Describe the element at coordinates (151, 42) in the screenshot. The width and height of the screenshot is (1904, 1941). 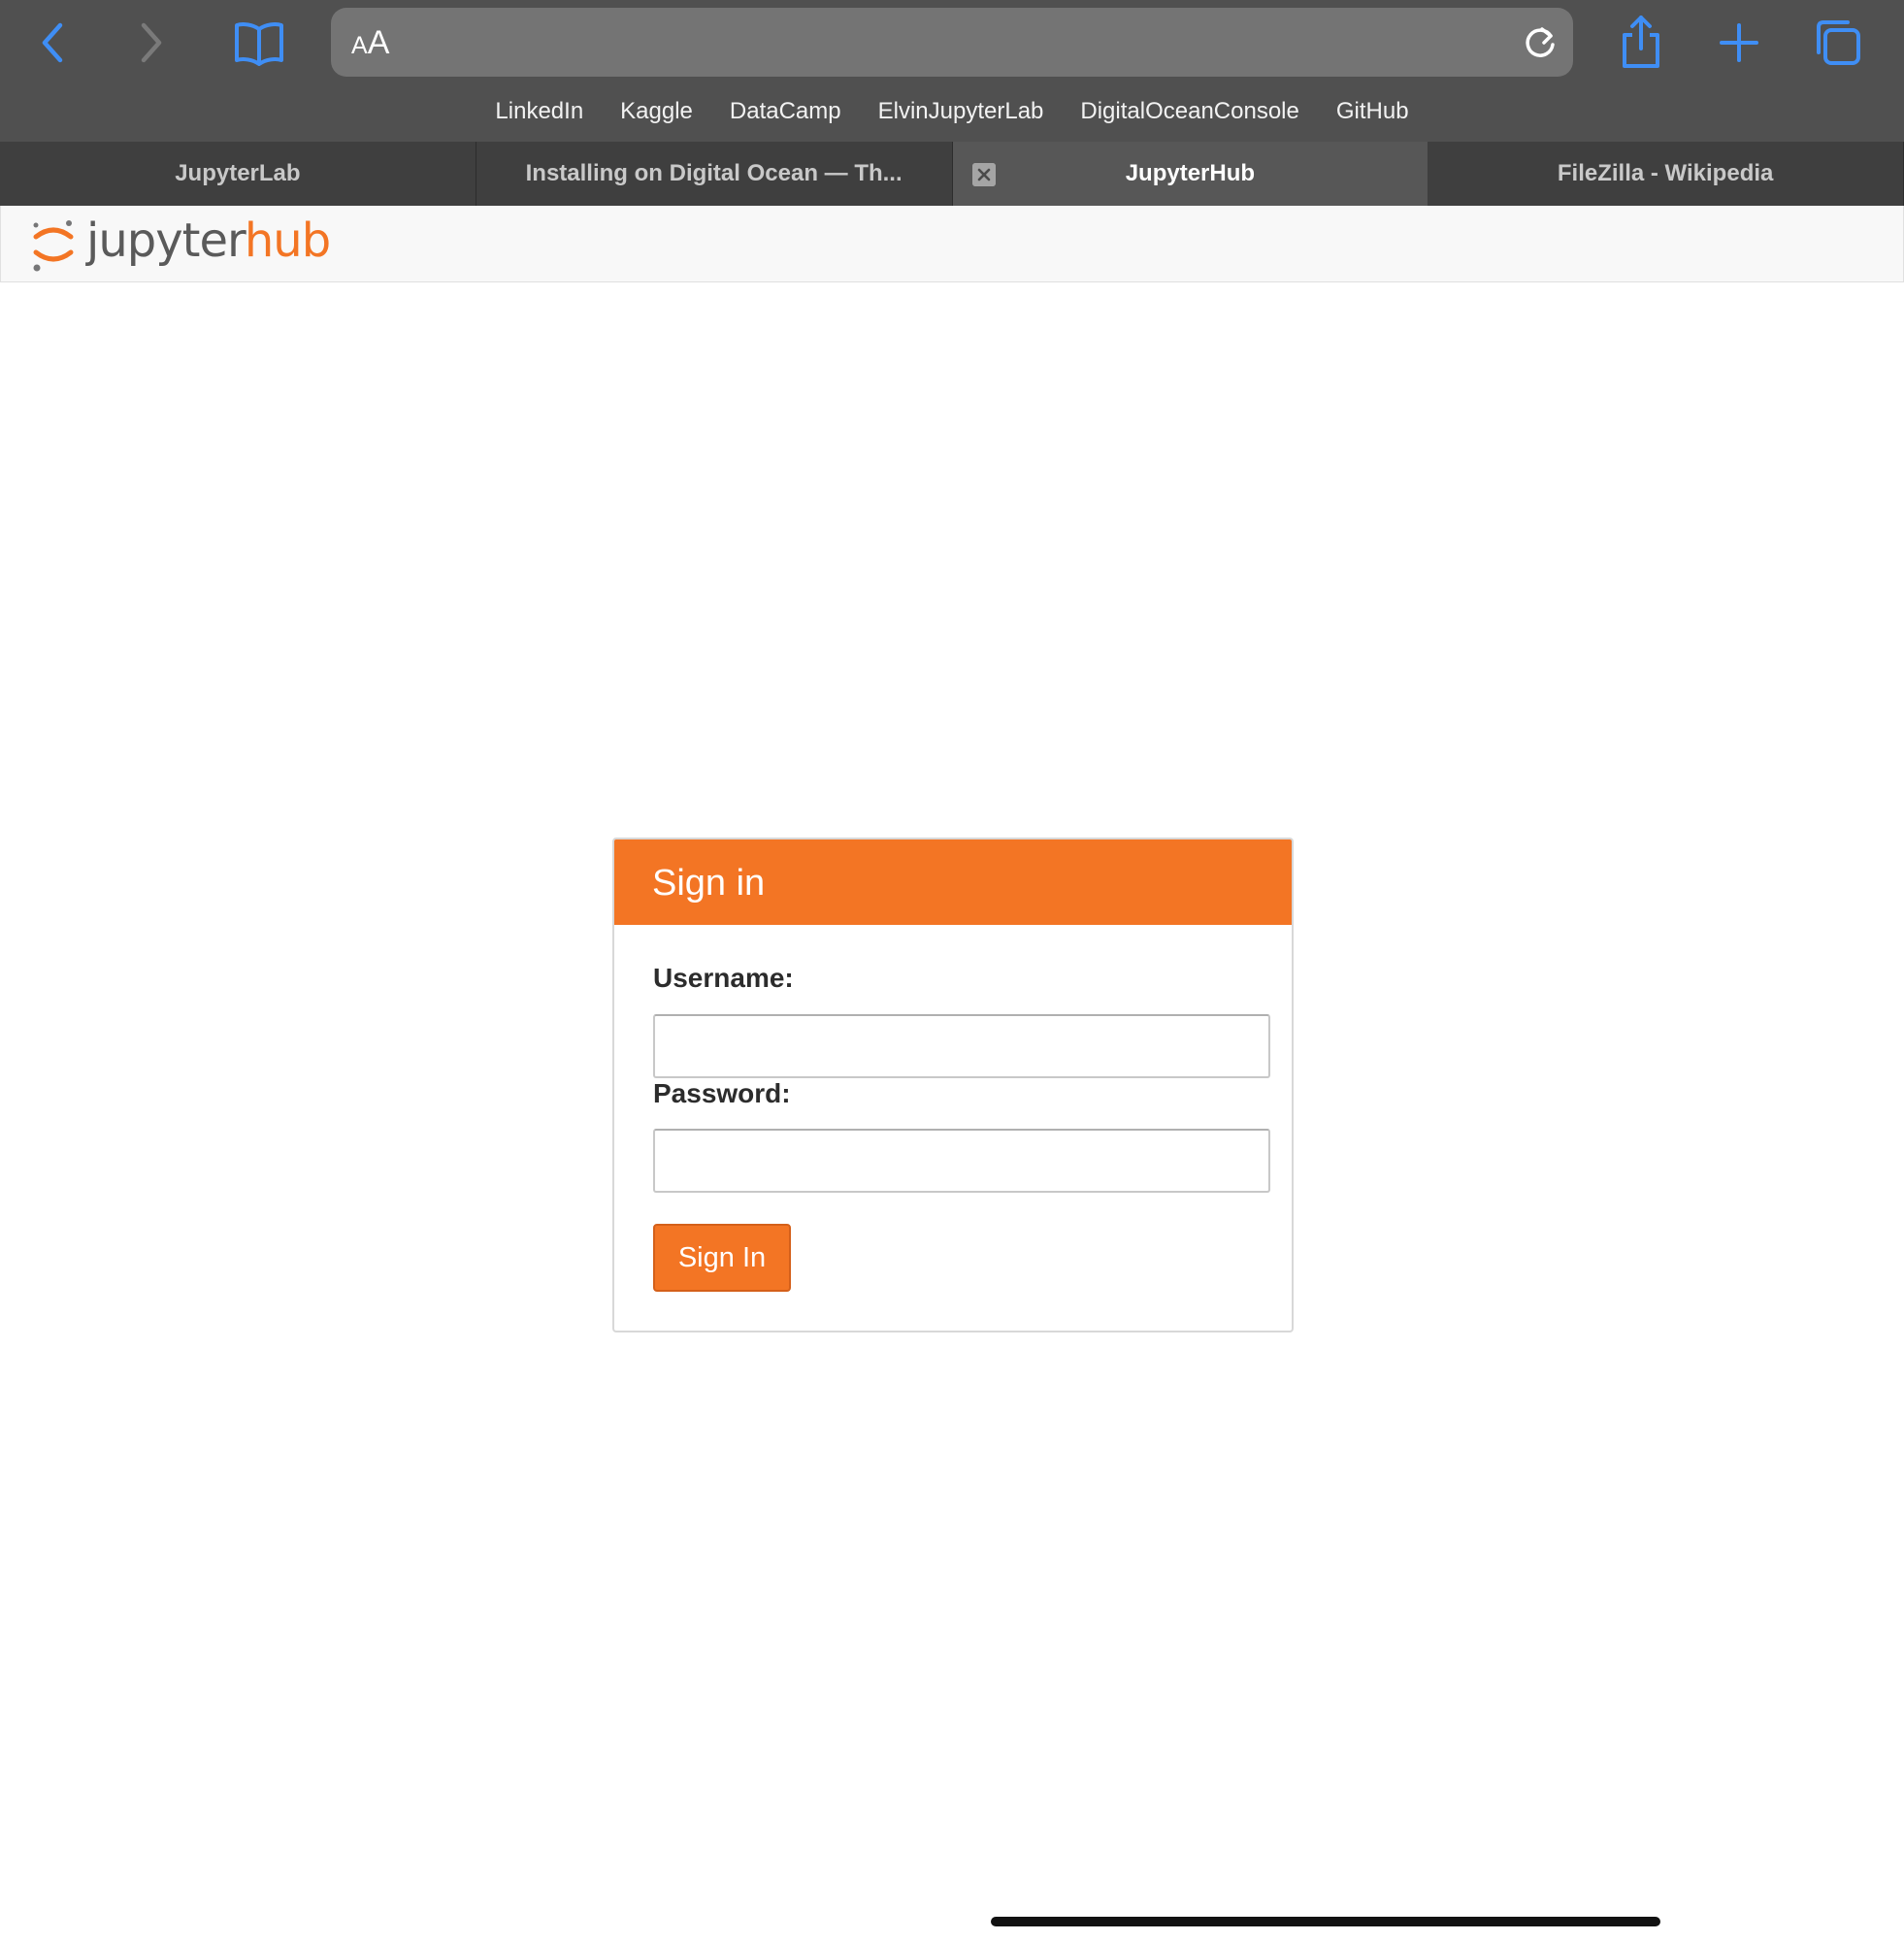
I see `forward-chevron-icon` at that location.